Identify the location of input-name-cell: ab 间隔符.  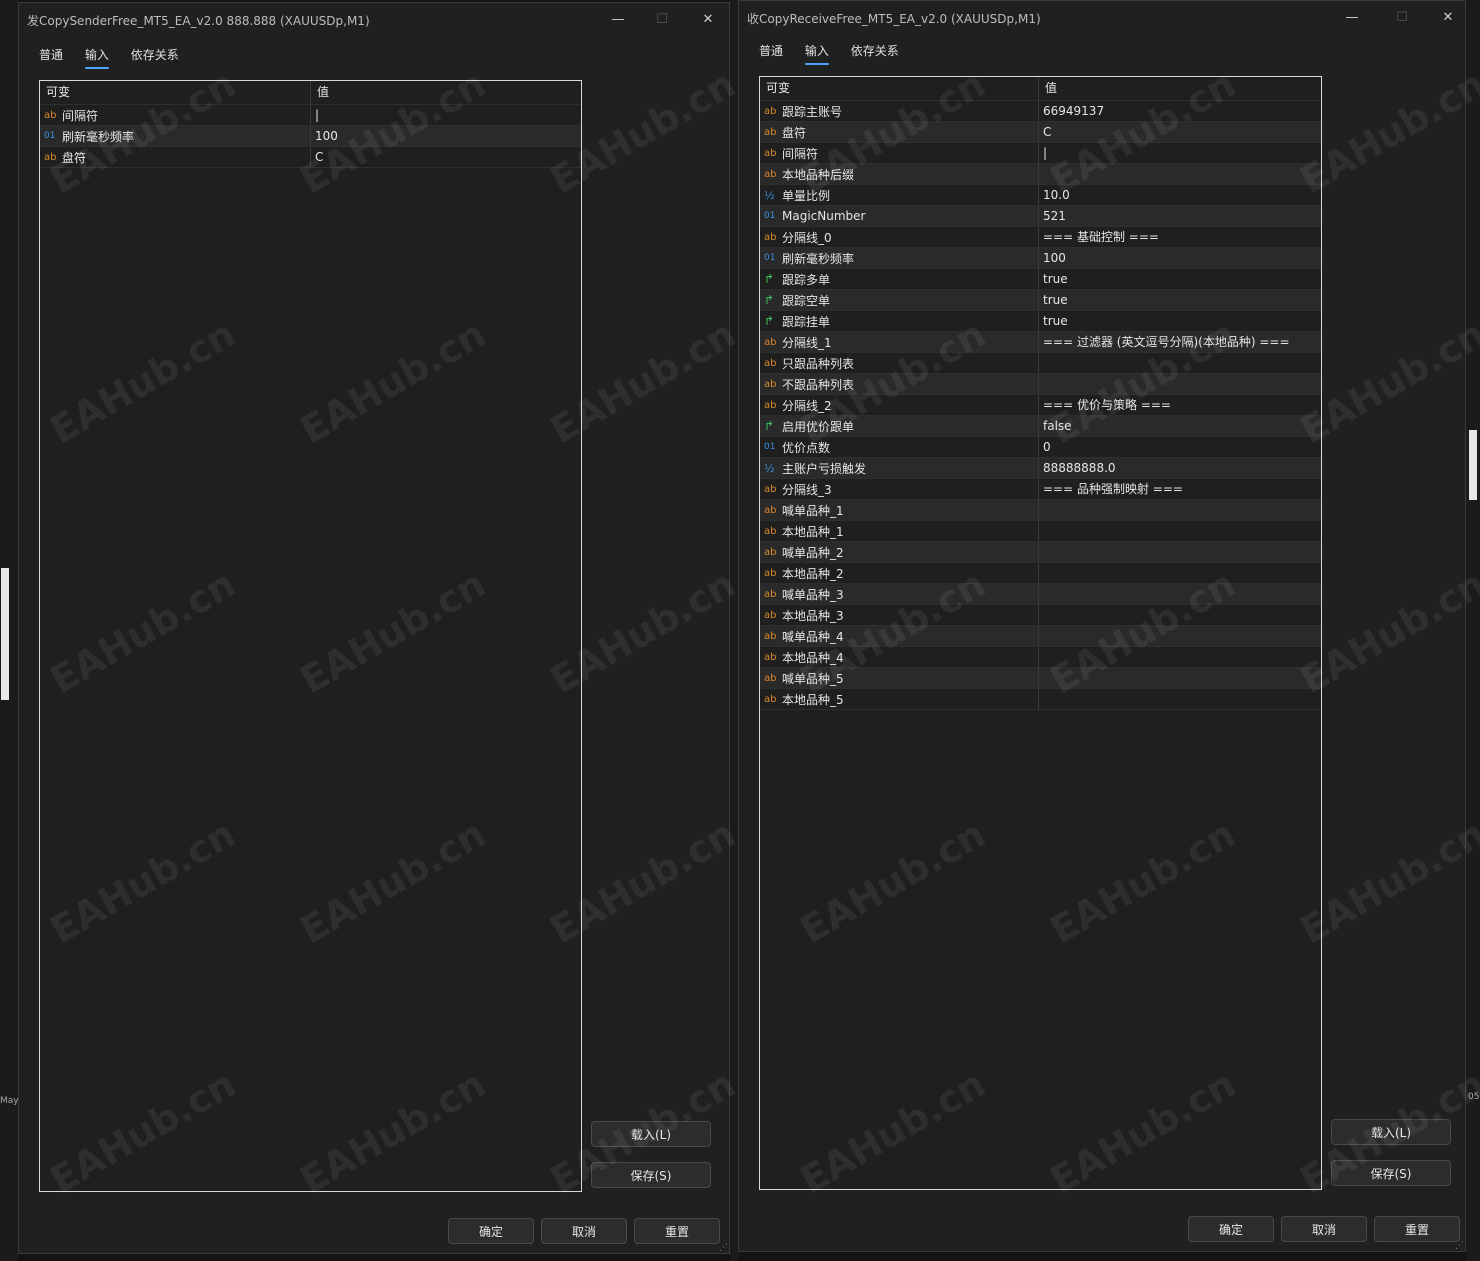
(899, 153).